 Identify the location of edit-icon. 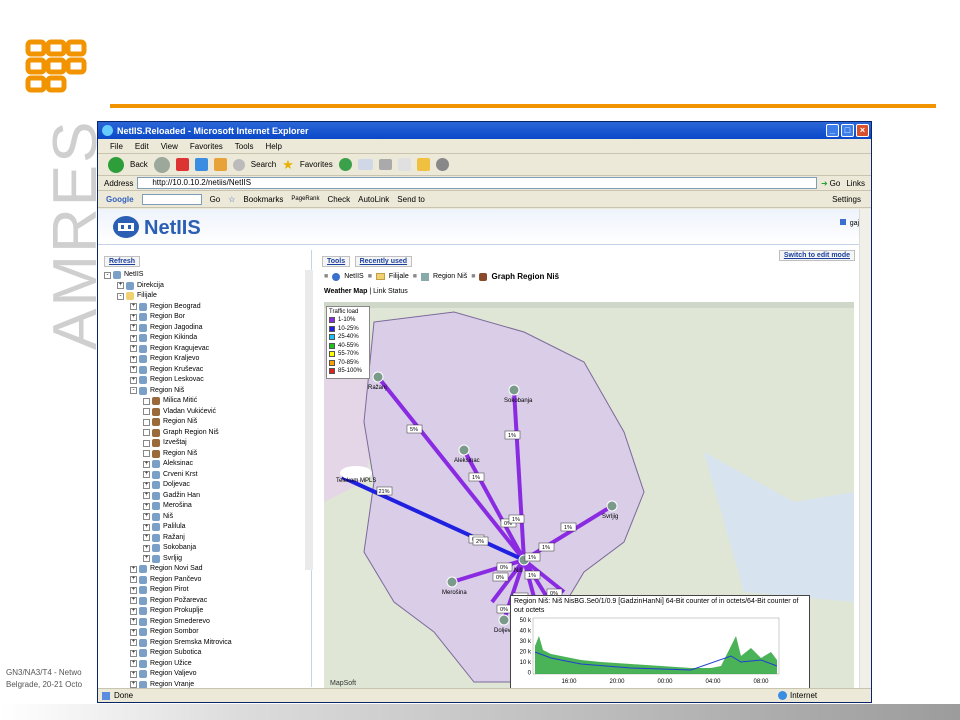
(404, 164).